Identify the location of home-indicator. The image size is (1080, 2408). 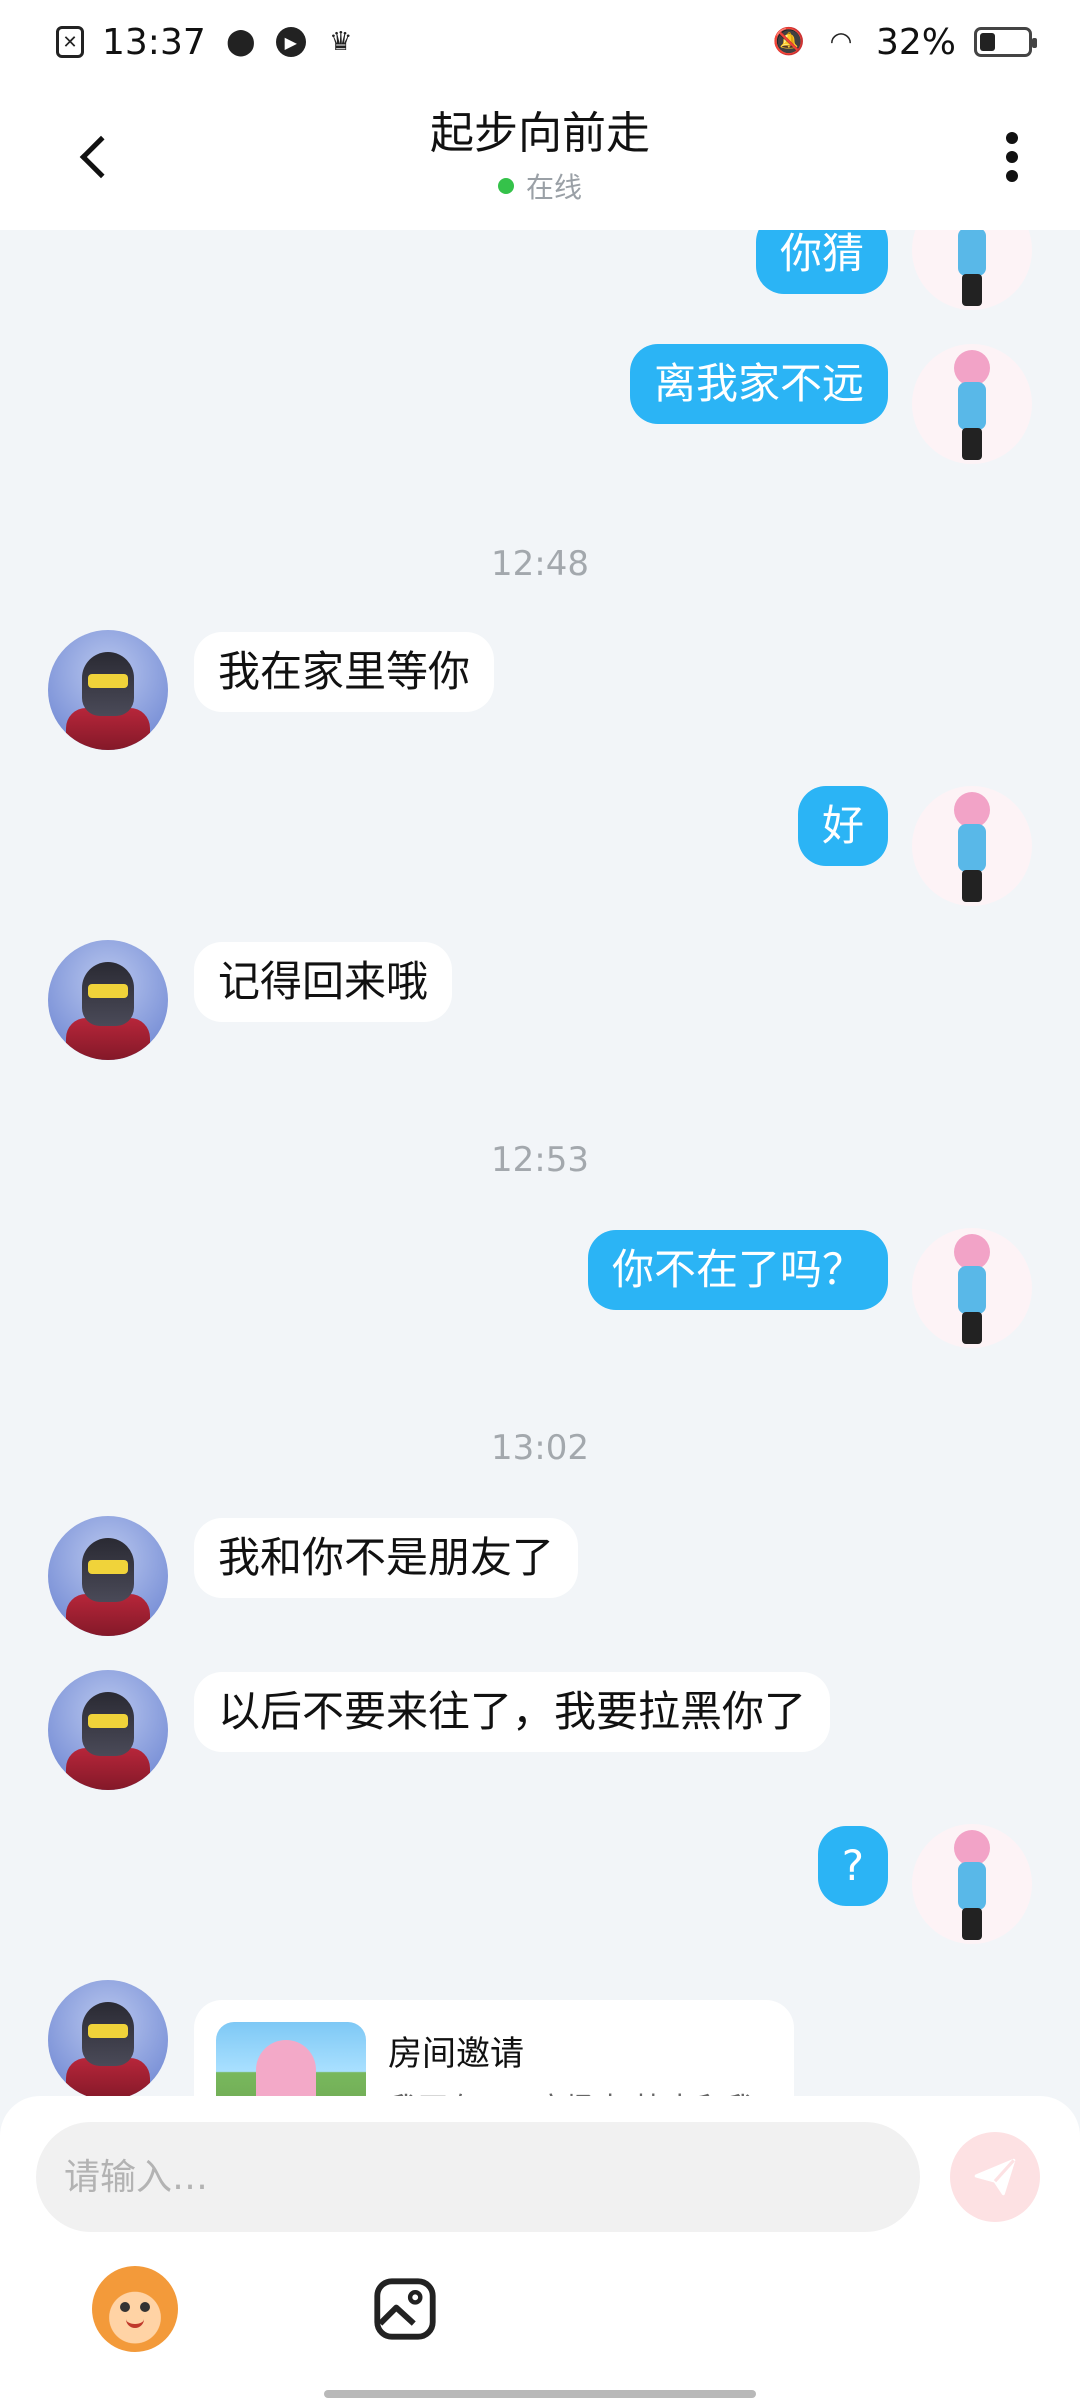
(540, 2394).